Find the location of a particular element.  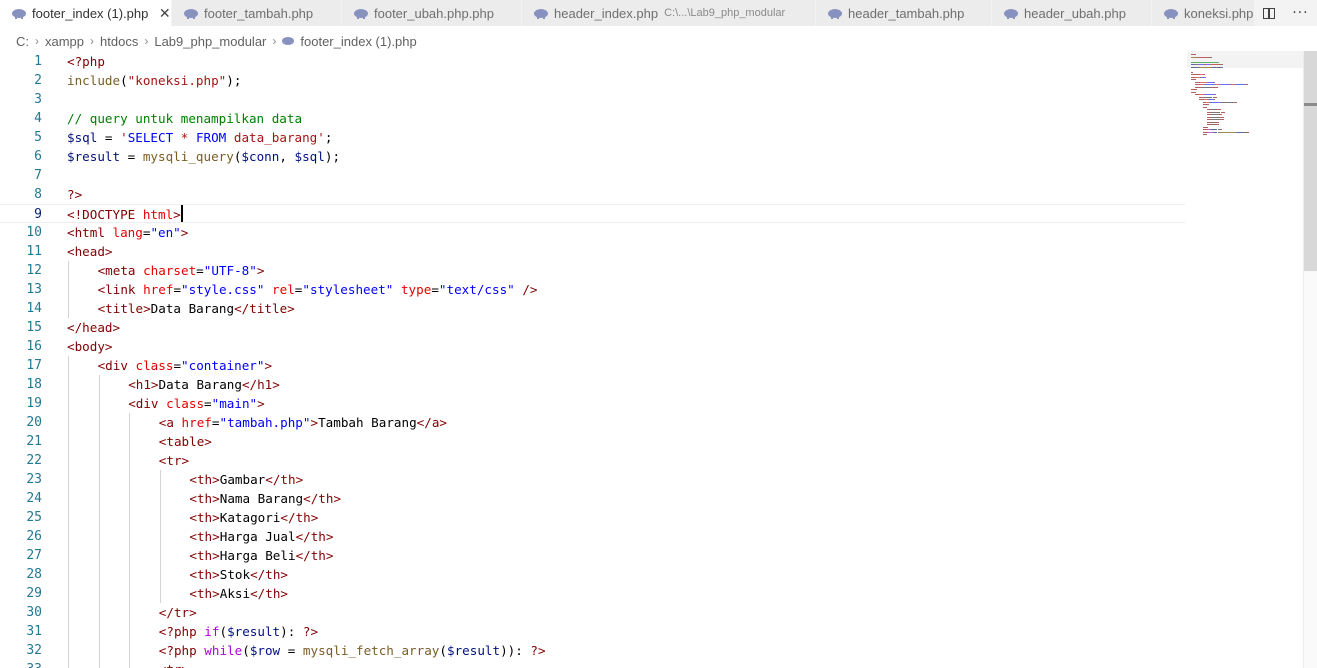

code-token: $result is located at coordinates (254, 631).